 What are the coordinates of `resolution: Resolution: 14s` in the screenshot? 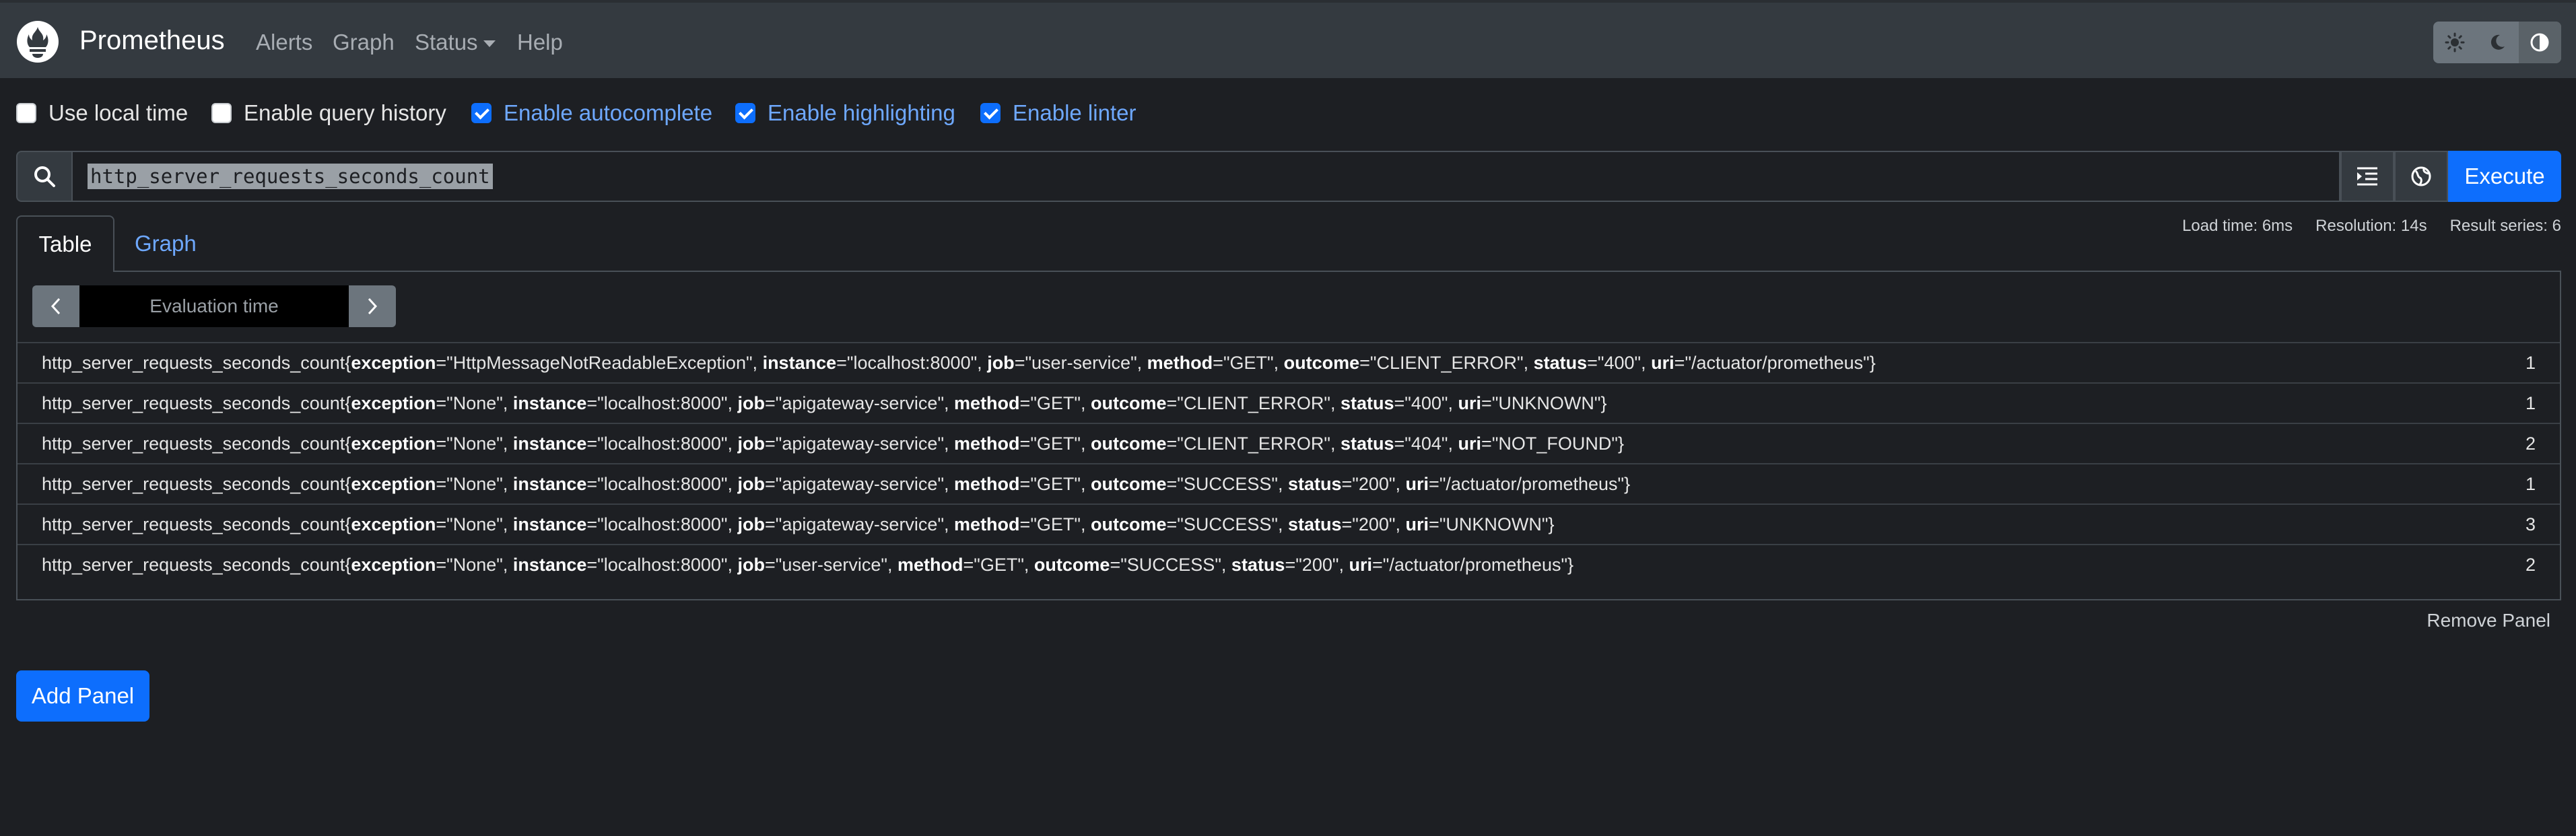 It's located at (2371, 226).